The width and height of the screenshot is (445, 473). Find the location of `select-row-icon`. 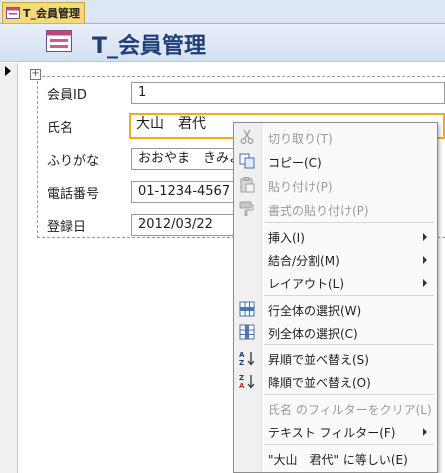

select-row-icon is located at coordinates (247, 309).